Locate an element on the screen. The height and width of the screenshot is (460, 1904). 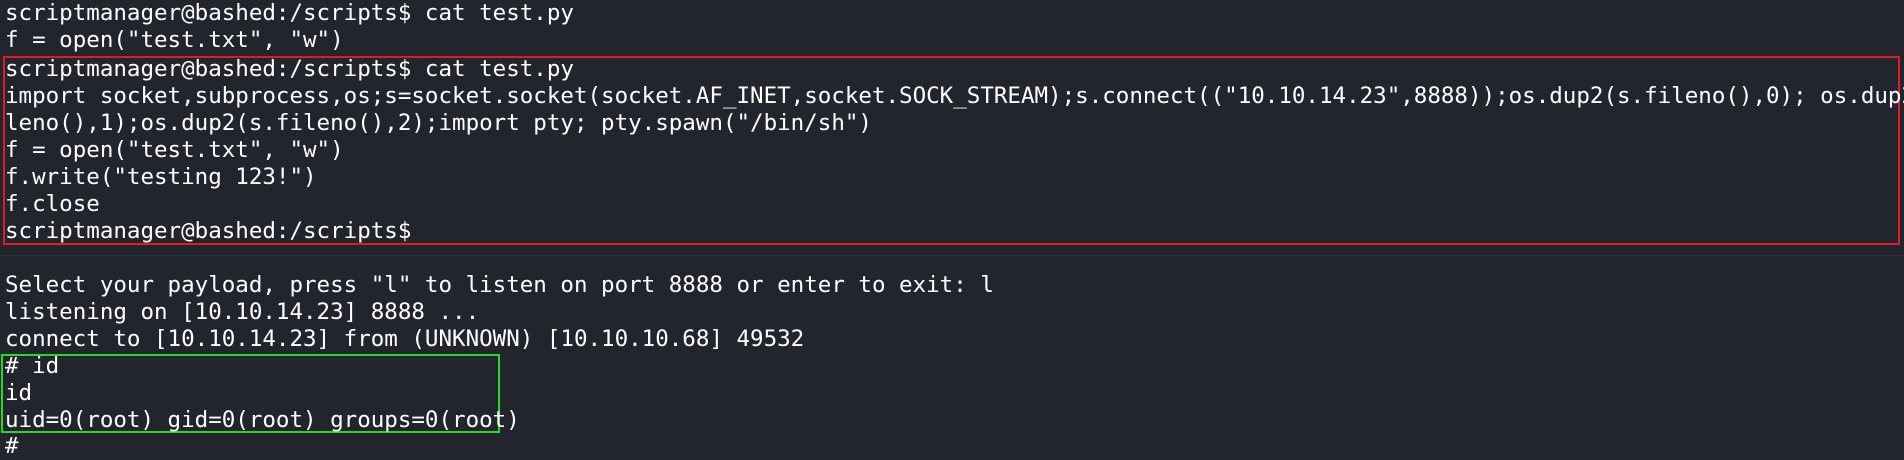
terminal-line: scriptmanager@bashed:/scripts$ is located at coordinates (208, 231).